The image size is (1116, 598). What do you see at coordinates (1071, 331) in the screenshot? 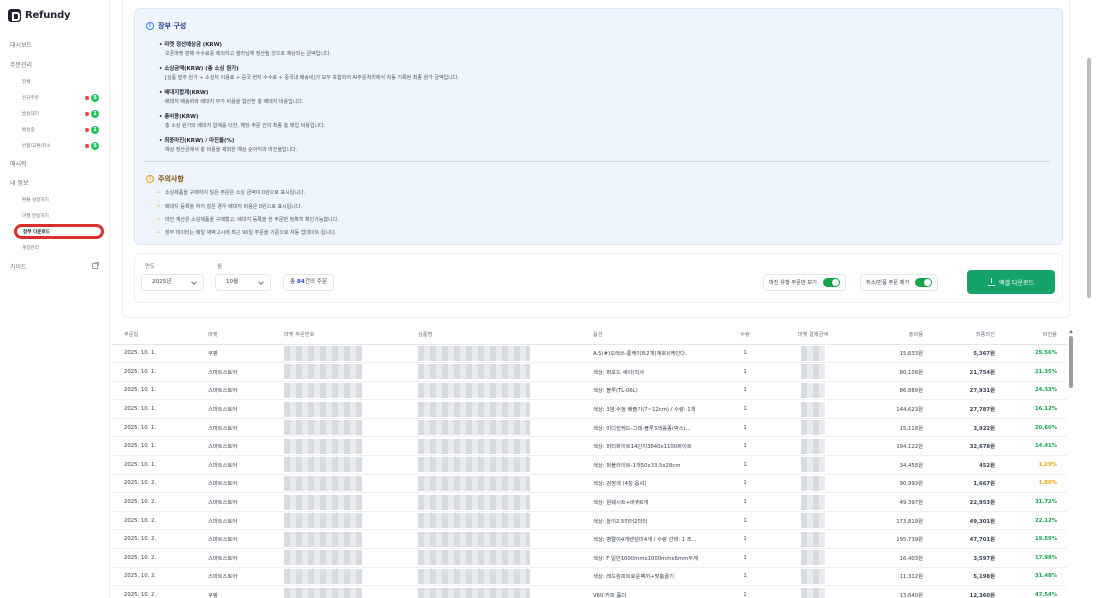
I see `scroll-up-arrow-icon` at bounding box center [1071, 331].